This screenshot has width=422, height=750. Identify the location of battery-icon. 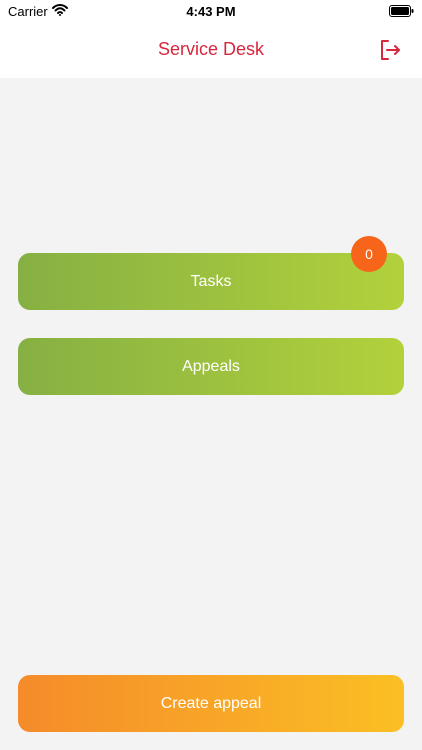
(401, 11).